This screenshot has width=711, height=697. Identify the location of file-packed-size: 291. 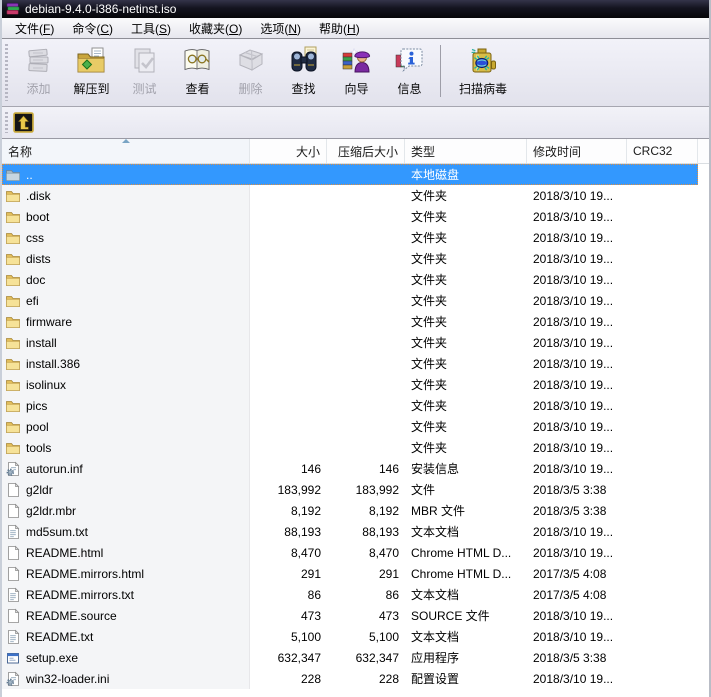
(388, 573).